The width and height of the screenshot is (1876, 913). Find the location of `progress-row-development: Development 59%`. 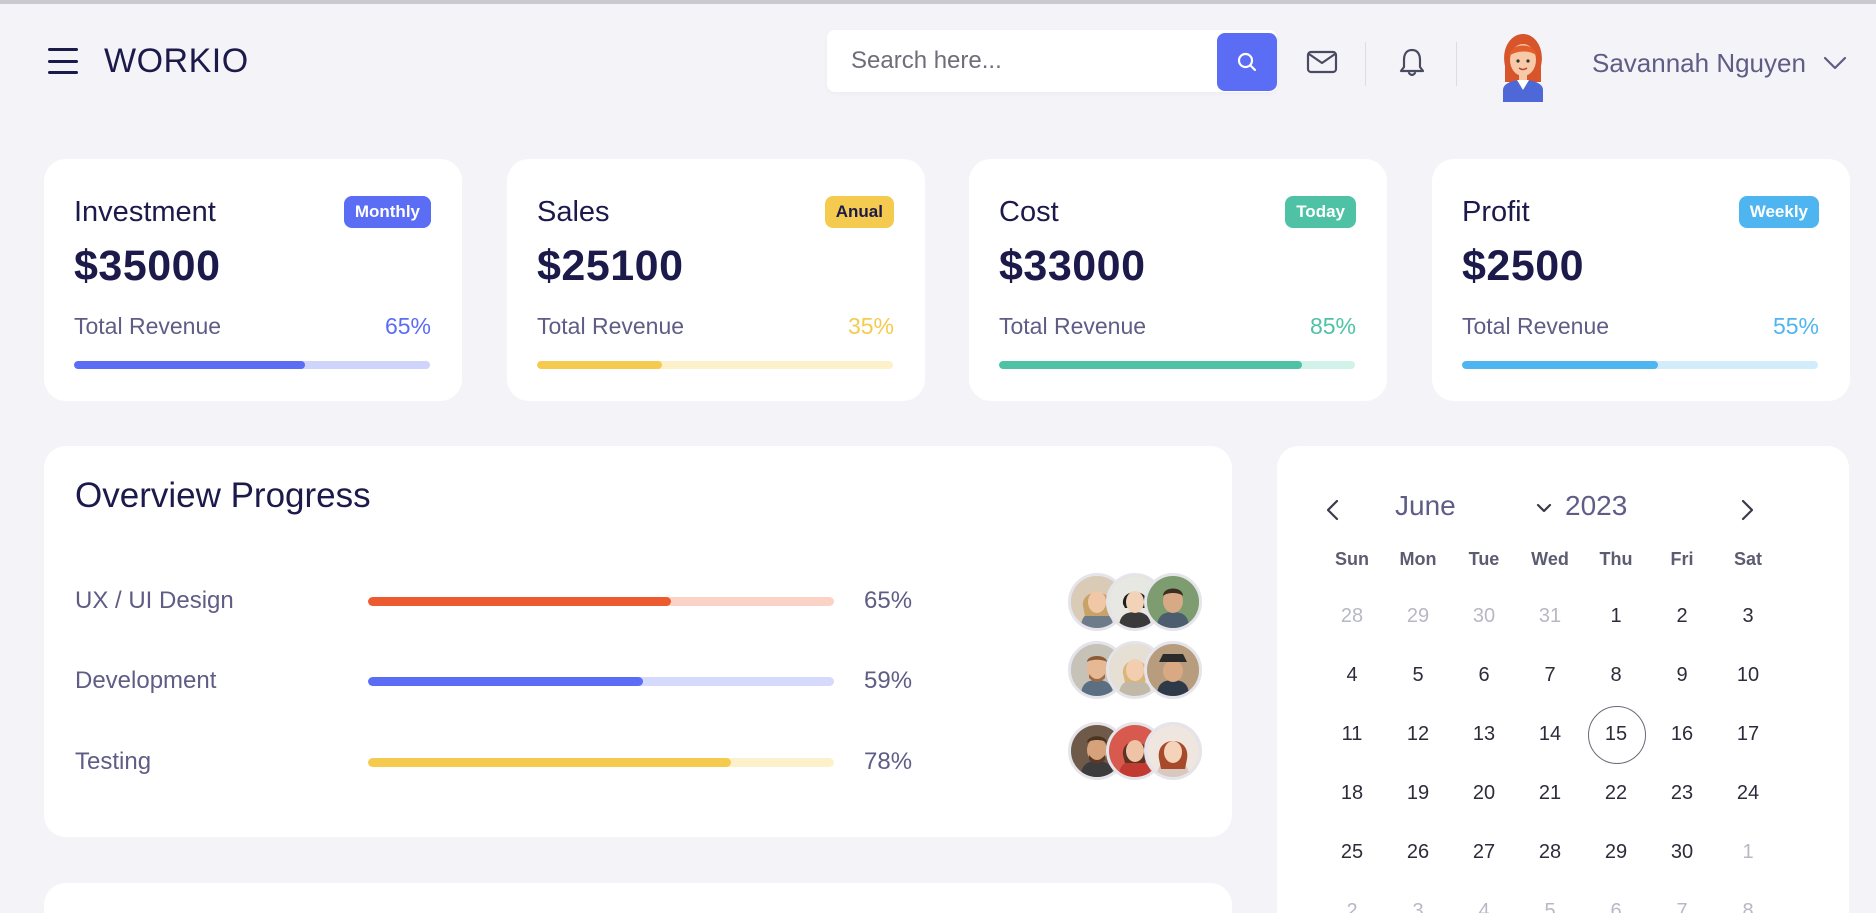

progress-row-development: Development 59% is located at coordinates (638, 675).